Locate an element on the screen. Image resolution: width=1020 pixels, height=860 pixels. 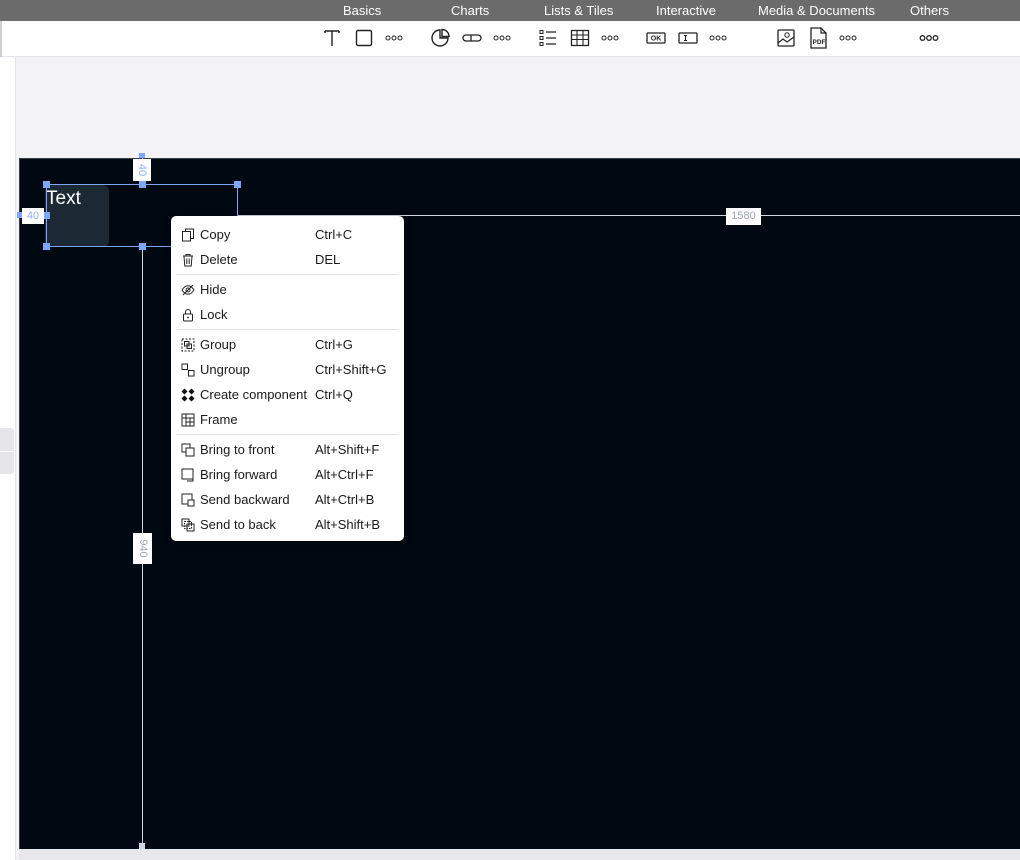
progress-bar-icon is located at coordinates (472, 38).